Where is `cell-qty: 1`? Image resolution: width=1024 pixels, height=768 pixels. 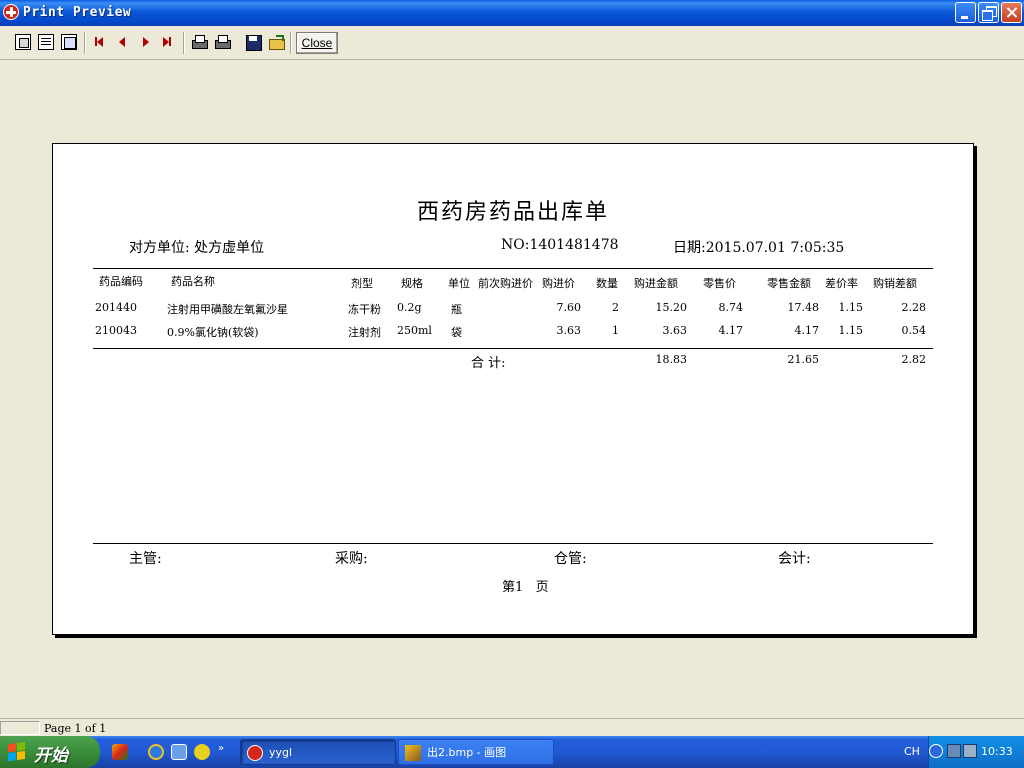
cell-qty: 1 is located at coordinates (615, 330).